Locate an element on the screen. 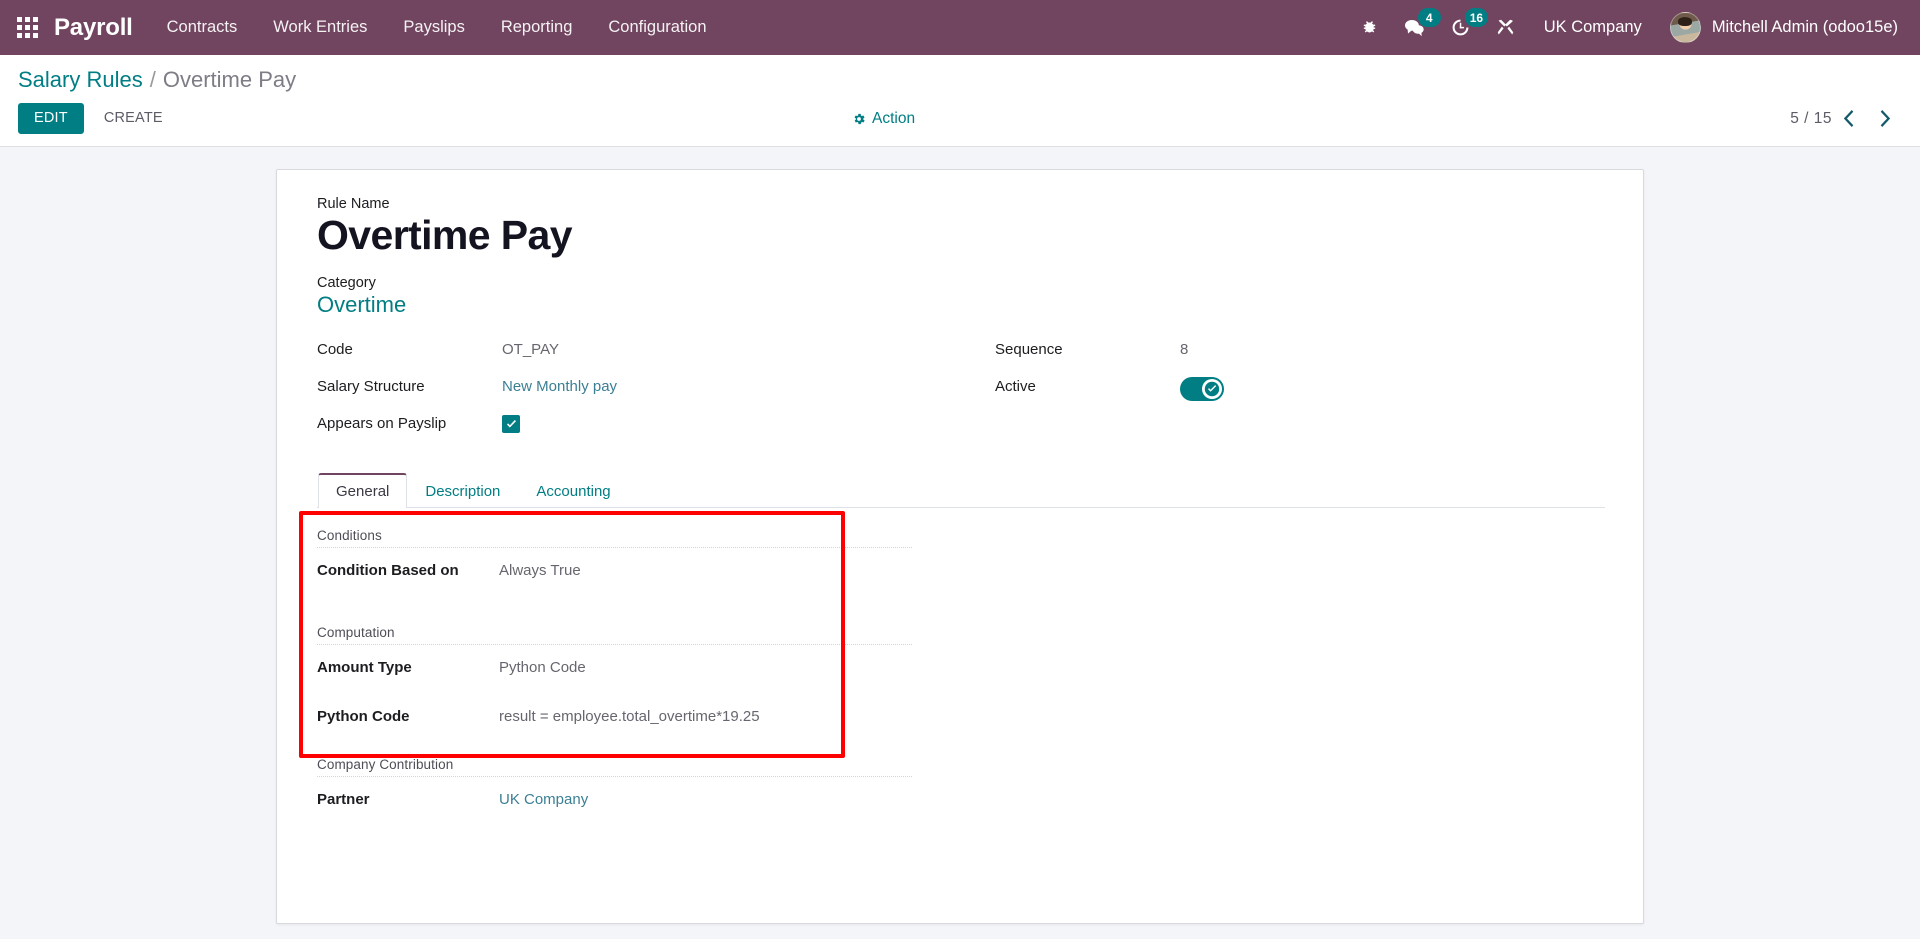 The image size is (1920, 939). check-icon is located at coordinates (511, 423).